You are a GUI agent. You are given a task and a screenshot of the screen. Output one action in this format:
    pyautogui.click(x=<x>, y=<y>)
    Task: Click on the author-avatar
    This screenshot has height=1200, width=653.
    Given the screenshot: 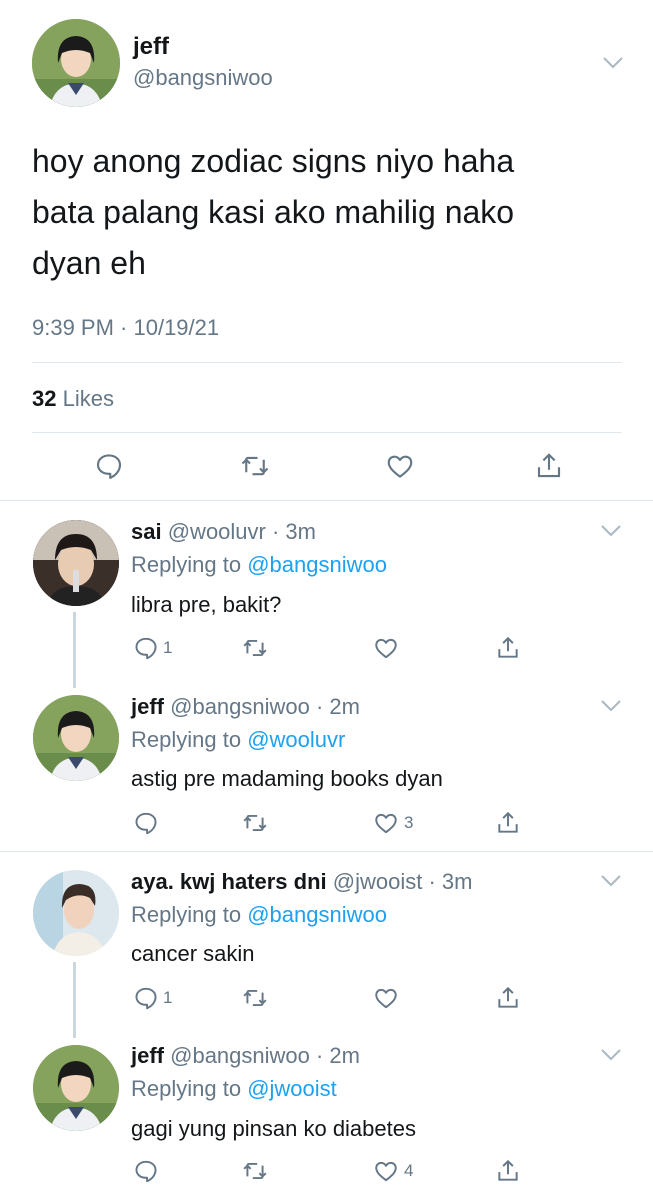 What is the action you would take?
    pyautogui.click(x=76, y=63)
    